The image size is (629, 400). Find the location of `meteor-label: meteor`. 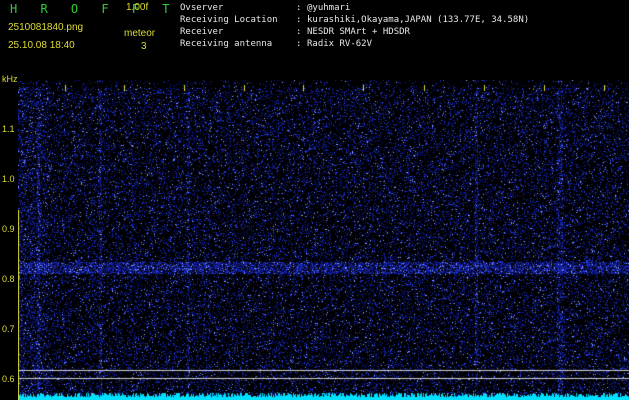

meteor-label: meteor is located at coordinates (140, 33).